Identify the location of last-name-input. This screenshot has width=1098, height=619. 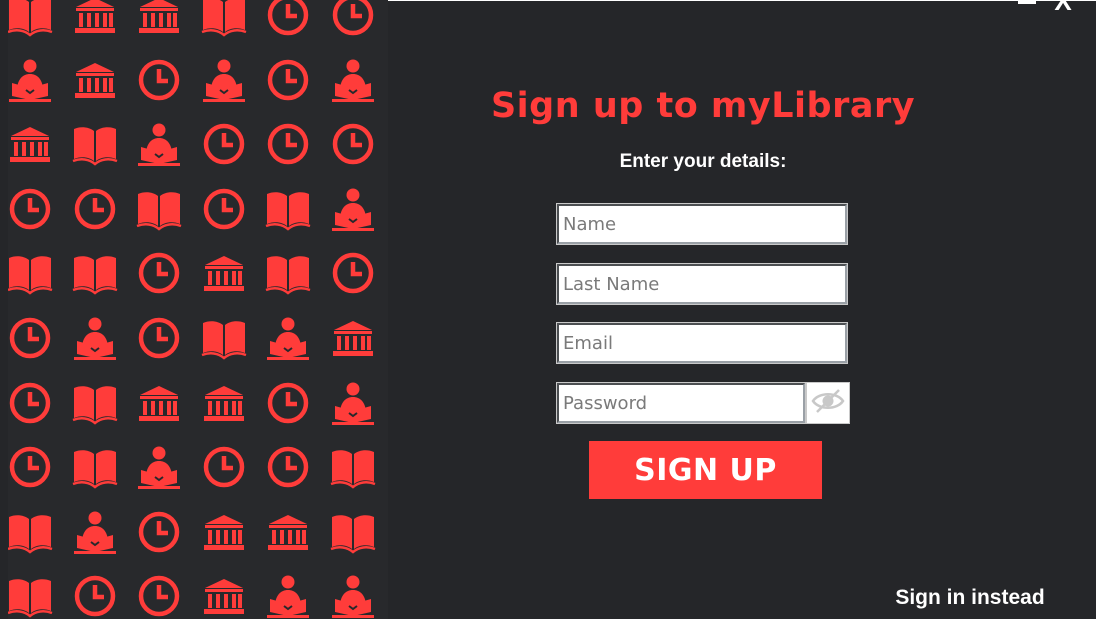
(702, 284).